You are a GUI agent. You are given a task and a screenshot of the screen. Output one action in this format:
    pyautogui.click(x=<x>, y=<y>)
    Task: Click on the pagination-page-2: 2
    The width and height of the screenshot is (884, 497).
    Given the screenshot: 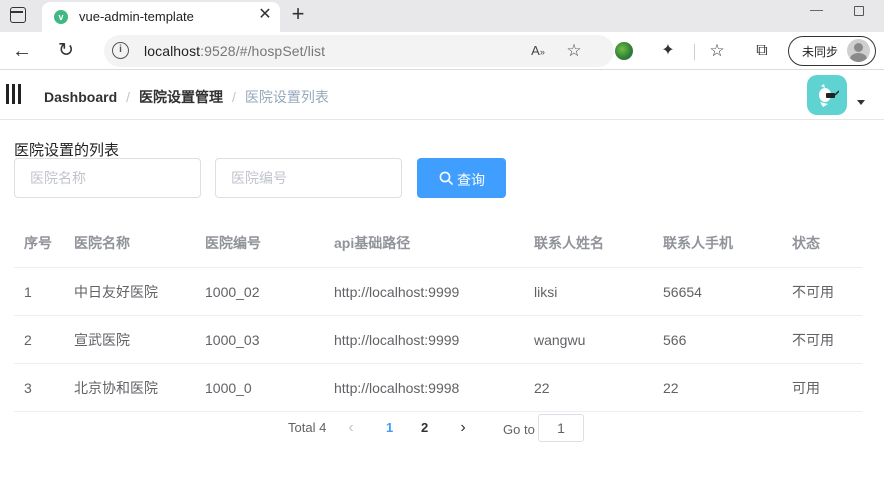 What is the action you would take?
    pyautogui.click(x=424, y=427)
    